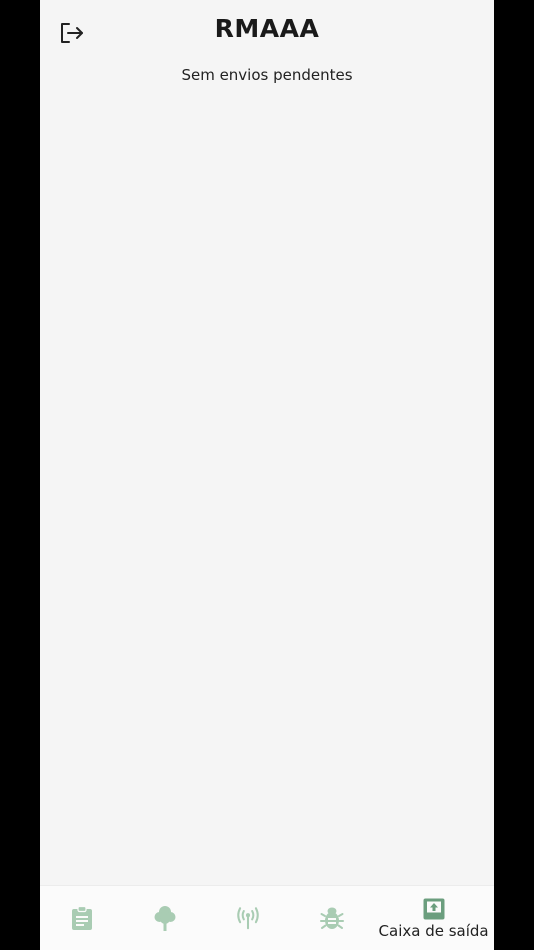  What do you see at coordinates (434, 909) in the screenshot?
I see `outbox-icon` at bounding box center [434, 909].